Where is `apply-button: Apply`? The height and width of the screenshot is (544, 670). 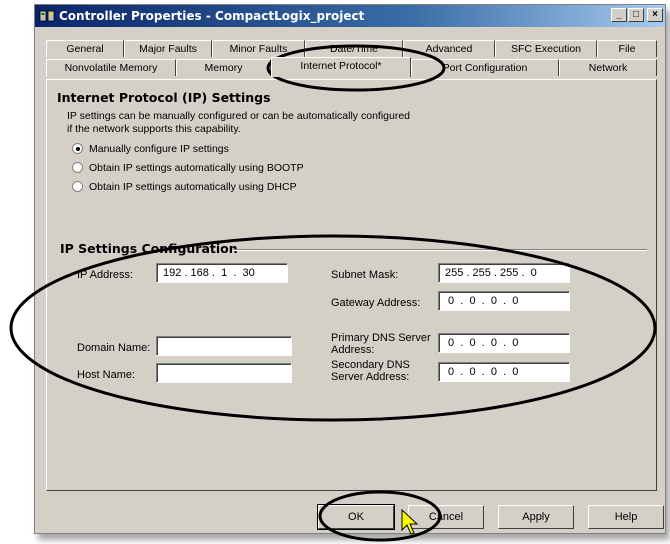 apply-button: Apply is located at coordinates (536, 517).